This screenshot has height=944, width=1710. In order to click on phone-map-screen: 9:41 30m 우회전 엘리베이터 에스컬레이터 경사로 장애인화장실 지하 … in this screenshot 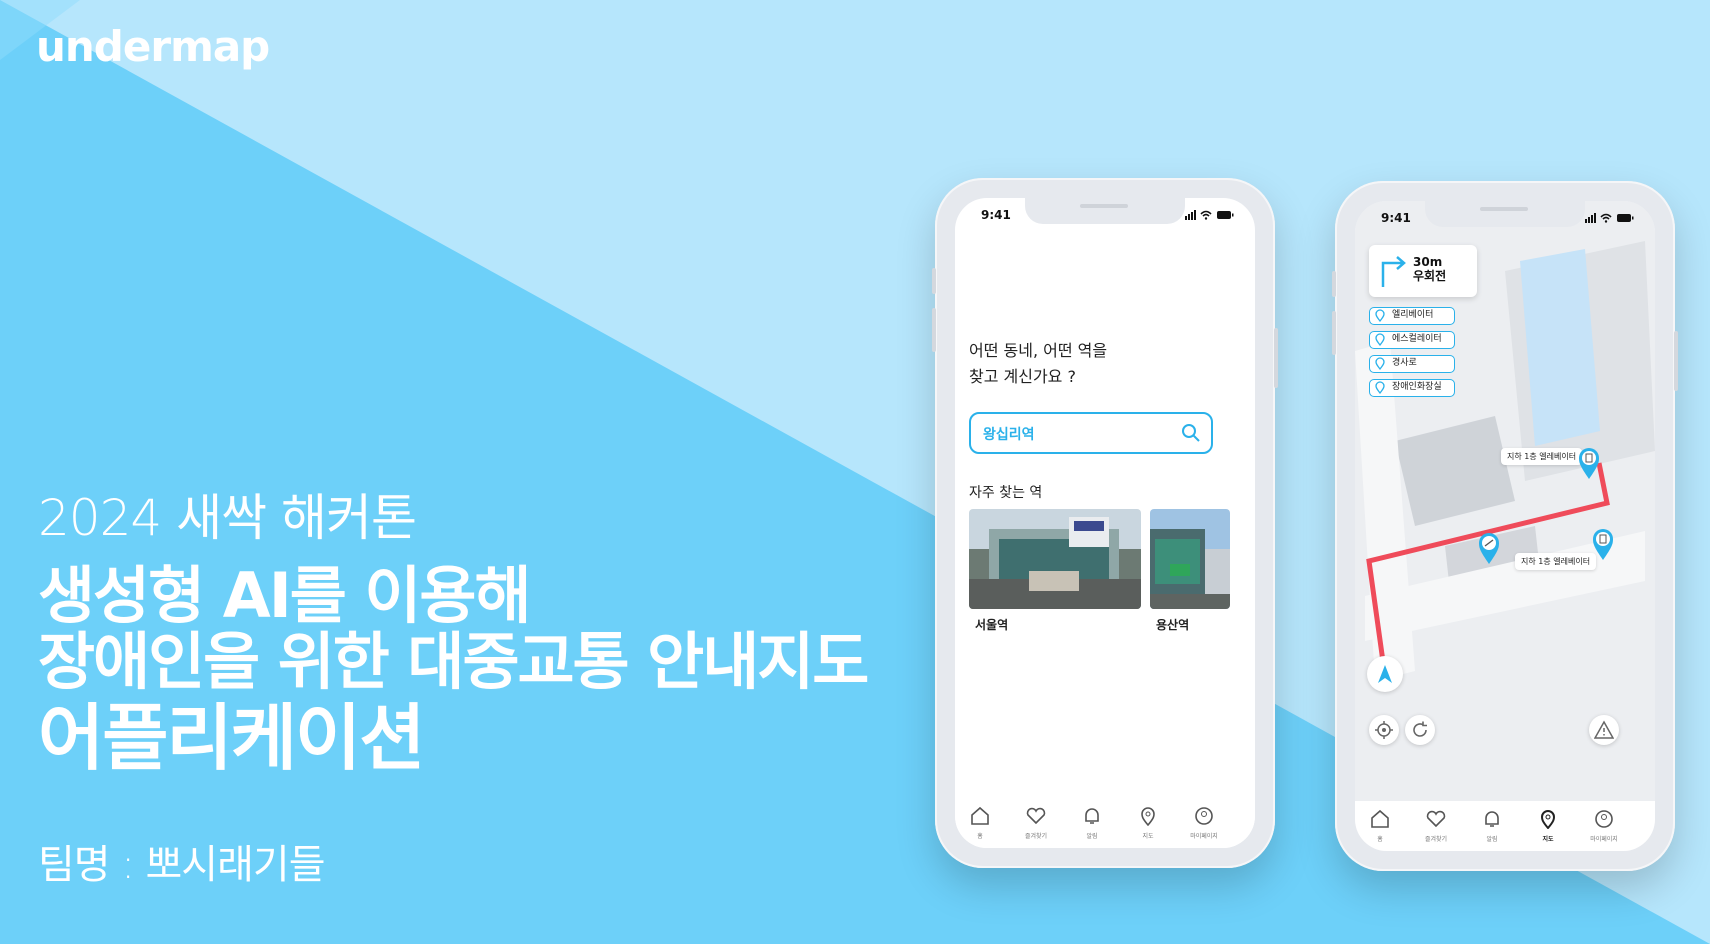, I will do `click(1505, 526)`.